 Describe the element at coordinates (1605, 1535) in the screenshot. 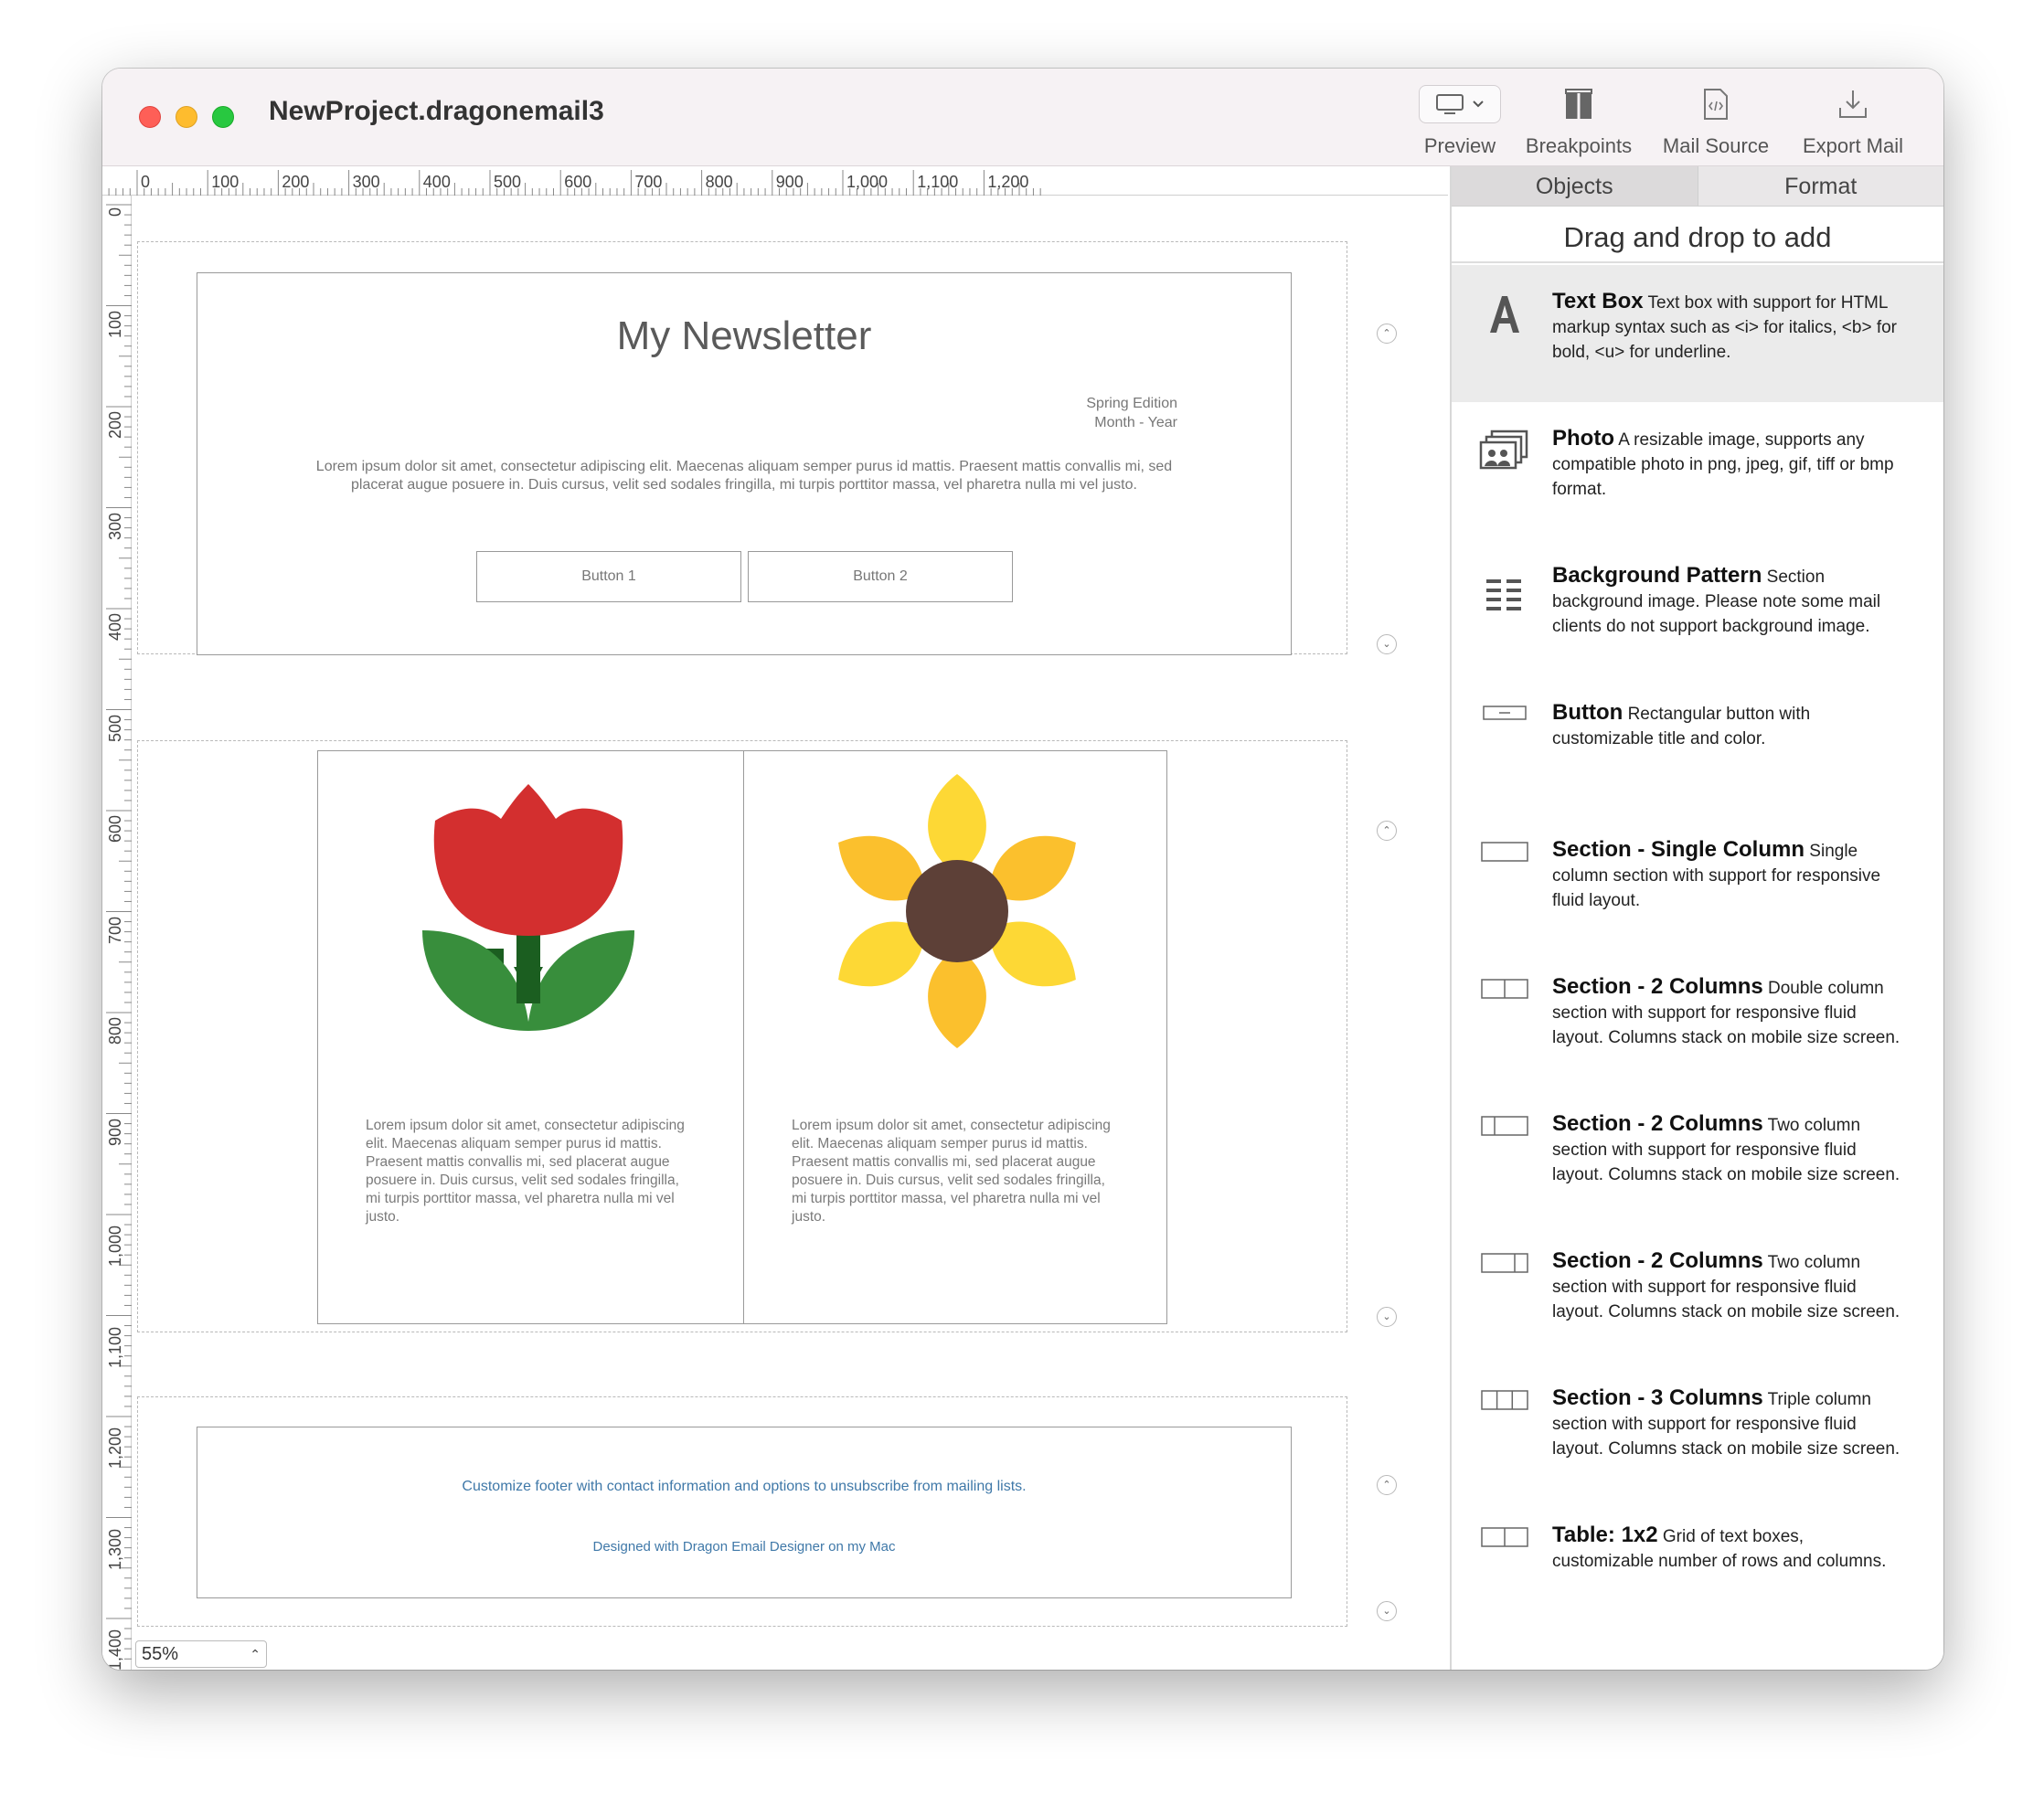

I see `object-name: Table: 1x2` at that location.